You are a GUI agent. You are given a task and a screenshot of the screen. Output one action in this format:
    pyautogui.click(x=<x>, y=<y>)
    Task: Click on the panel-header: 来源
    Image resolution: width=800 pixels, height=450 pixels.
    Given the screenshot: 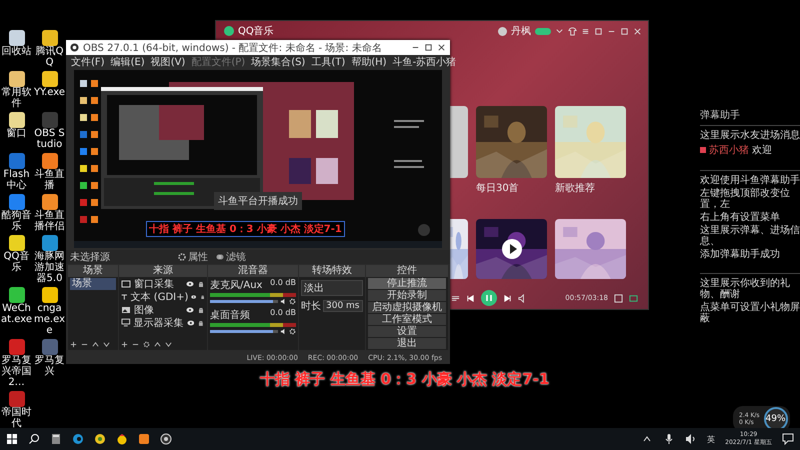 What is the action you would take?
    pyautogui.click(x=163, y=271)
    